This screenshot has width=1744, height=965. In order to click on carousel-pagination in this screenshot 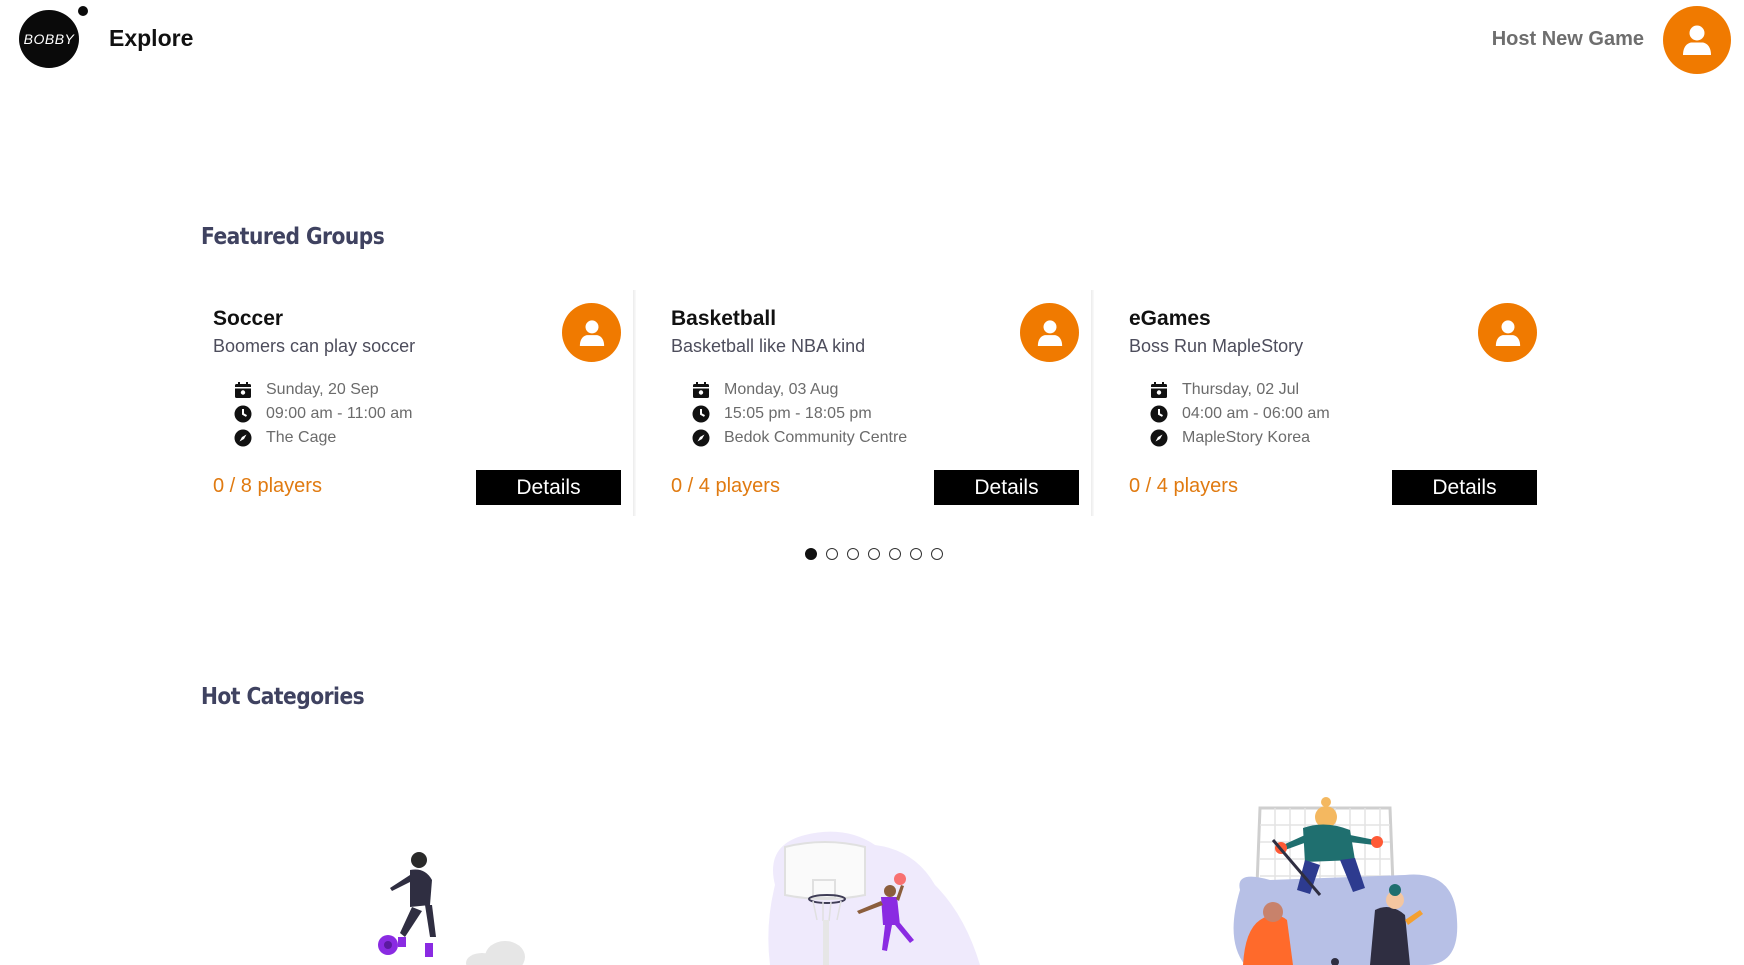, I will do `click(874, 554)`.